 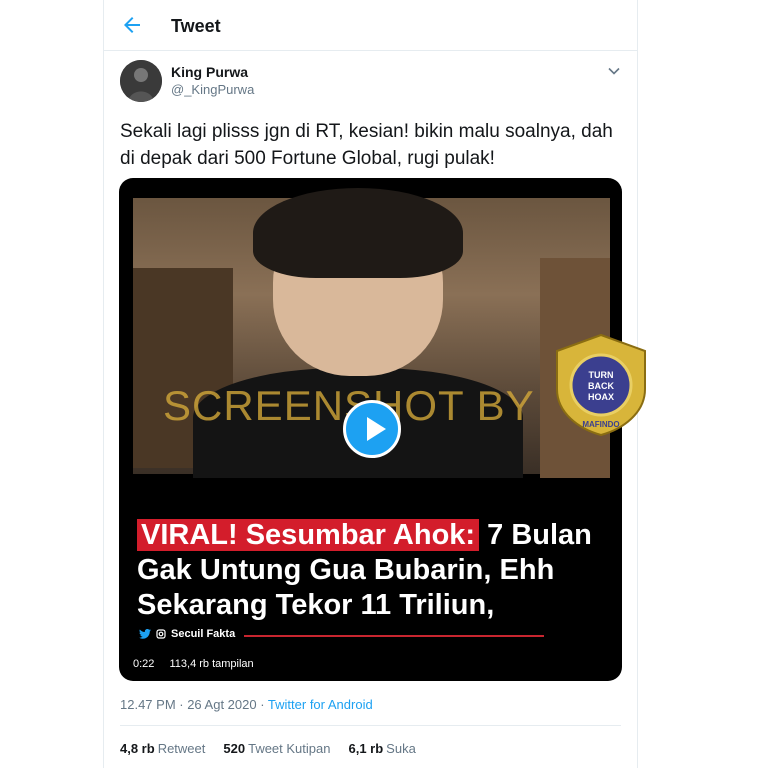 What do you see at coordinates (535, 535) in the screenshot?
I see `caption-rest: 7 Bulan` at bounding box center [535, 535].